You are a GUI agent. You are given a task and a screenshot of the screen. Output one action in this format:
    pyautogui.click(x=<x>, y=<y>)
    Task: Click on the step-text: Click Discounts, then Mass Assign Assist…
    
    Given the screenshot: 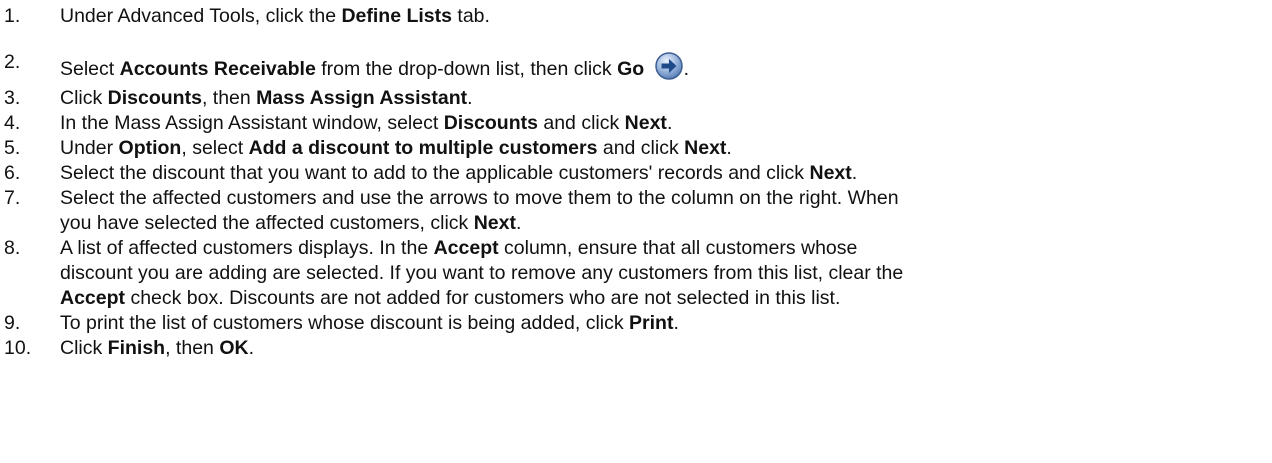 What is the action you would take?
    pyautogui.click(x=266, y=98)
    